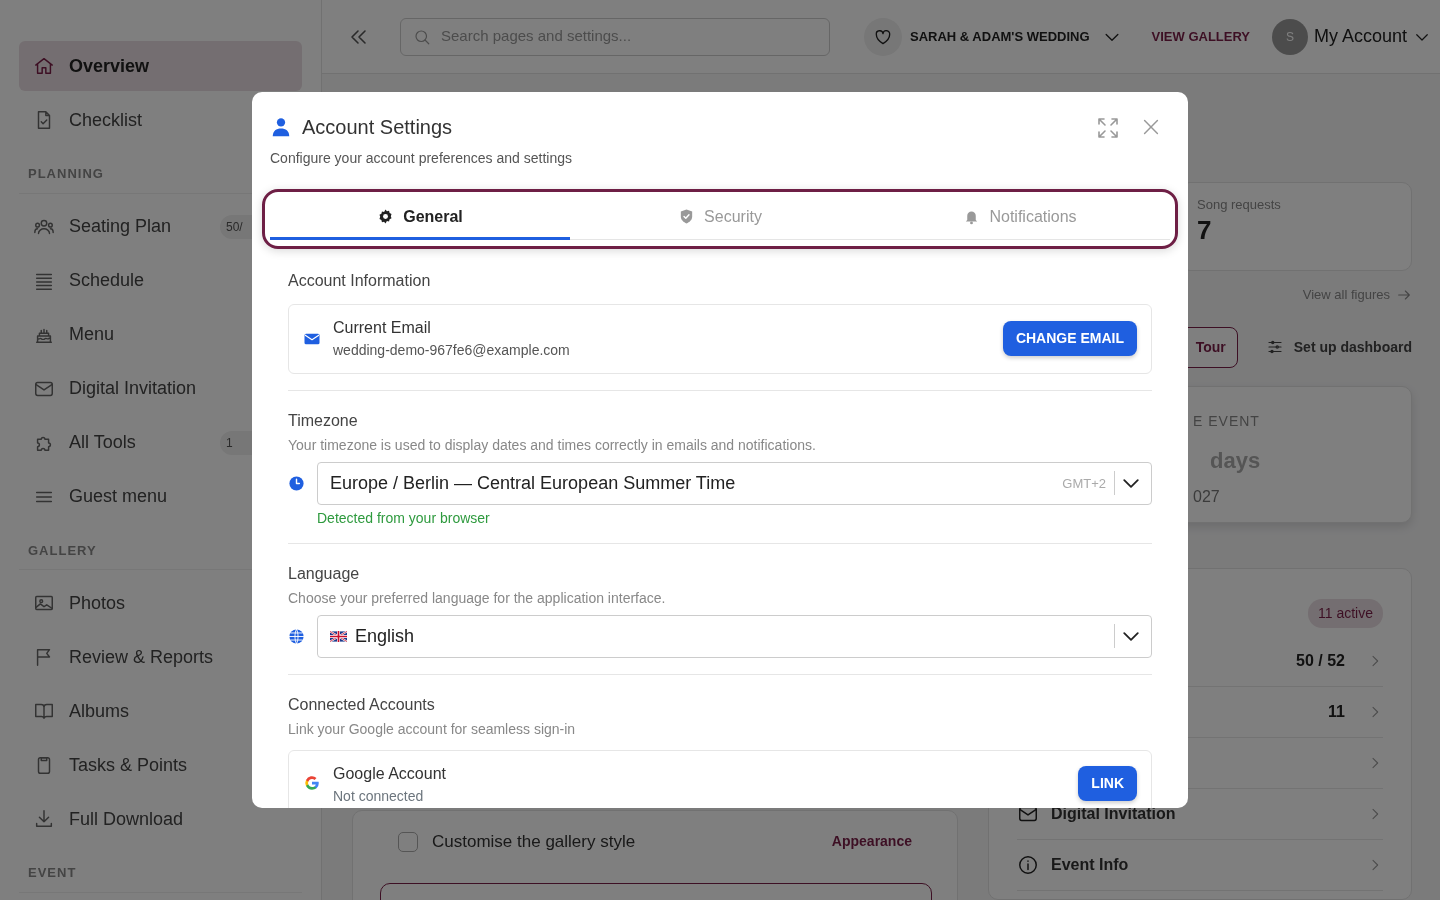 The height and width of the screenshot is (900, 1440). I want to click on event-label: E EVENT, so click(1227, 421).